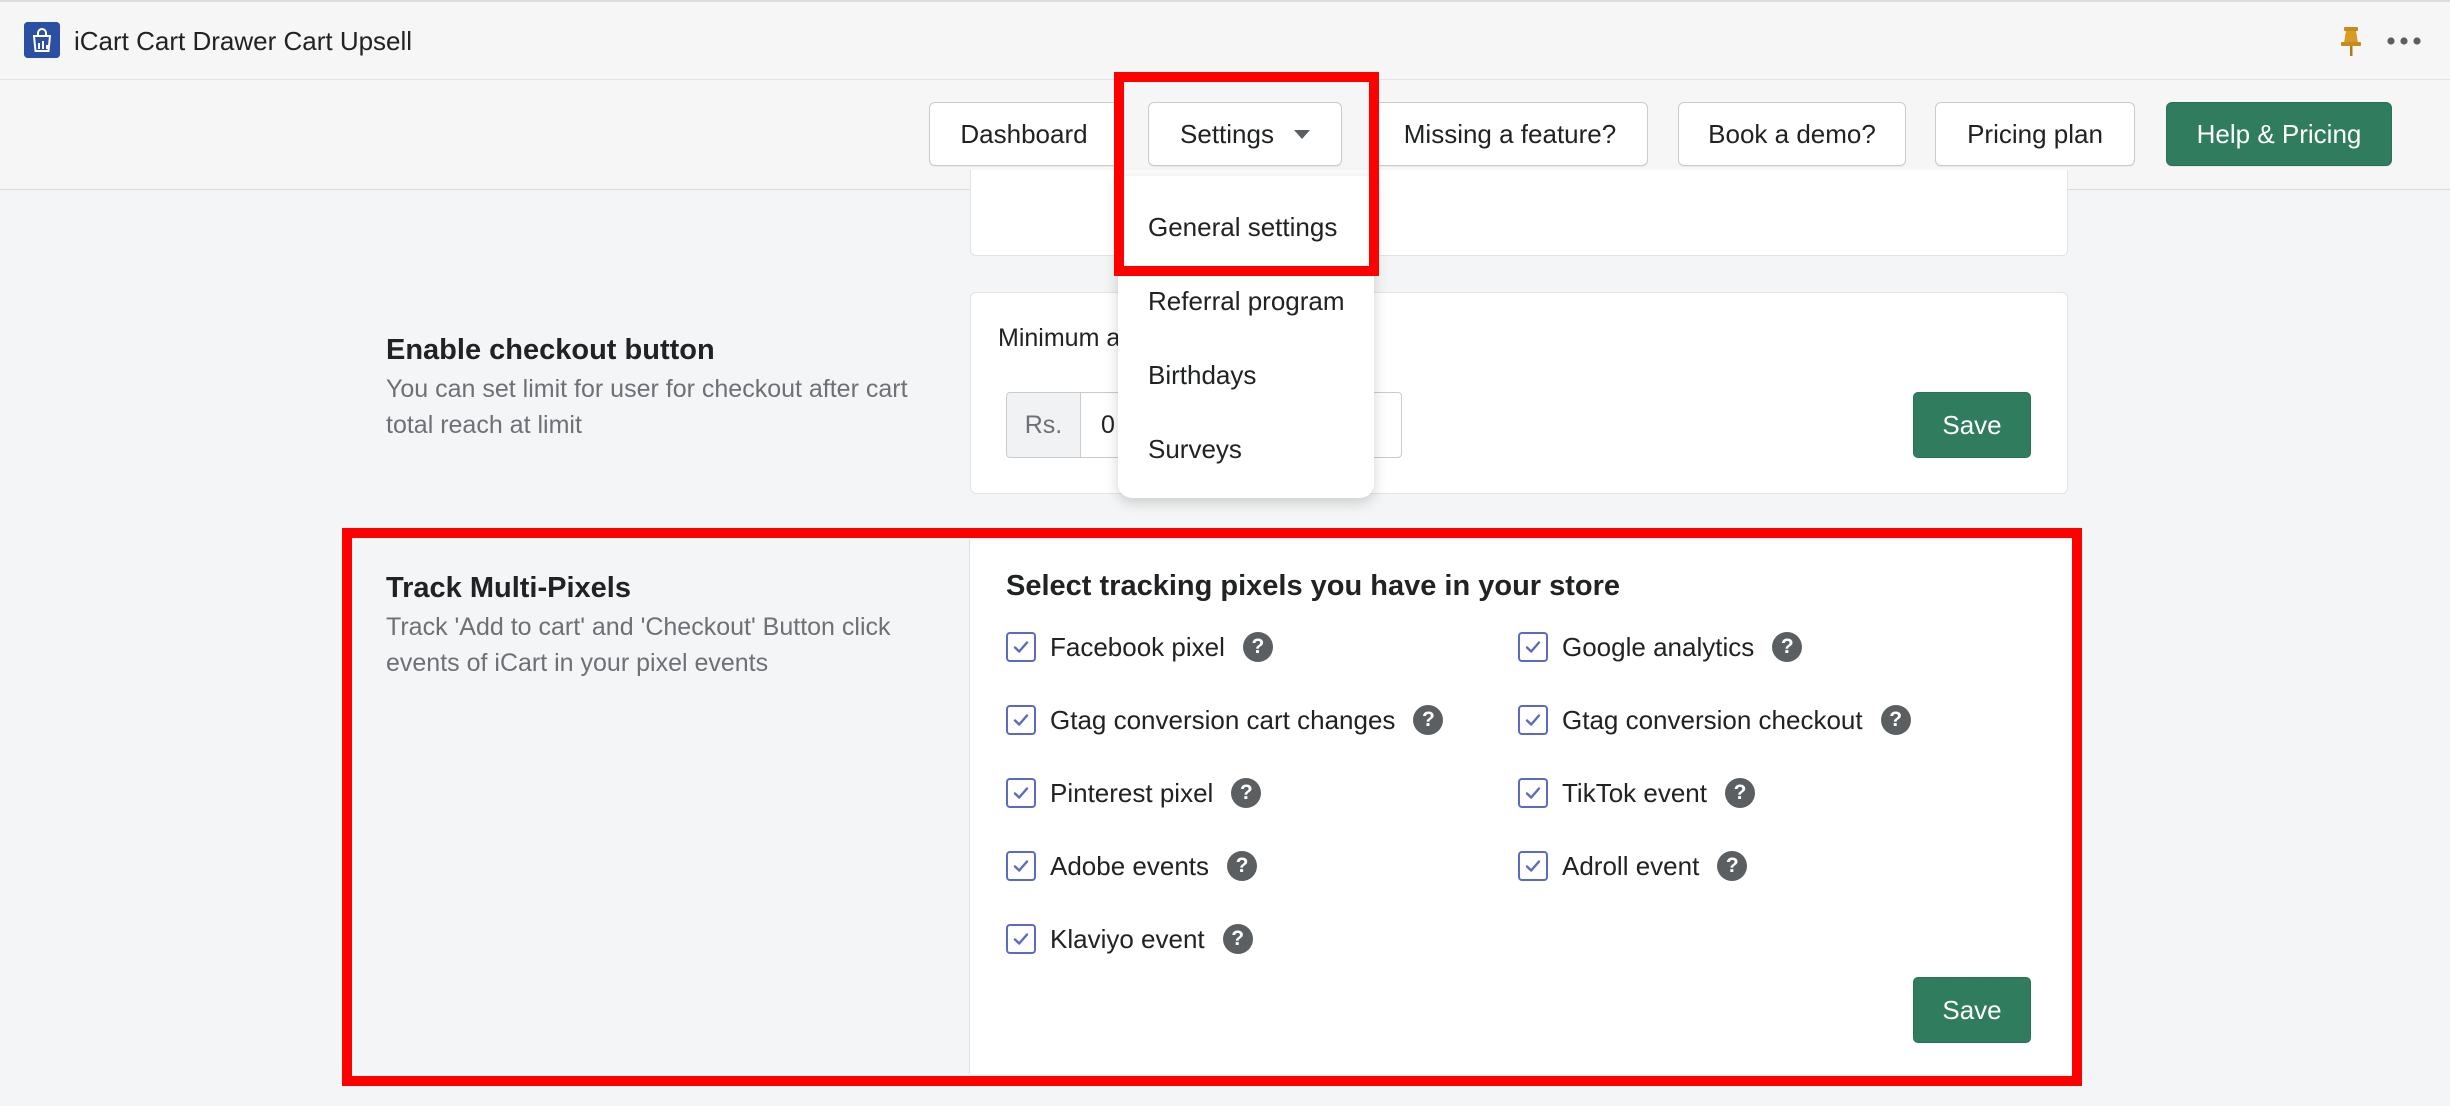 The image size is (2450, 1106). I want to click on pixel-option-label: Gtag conversion checkout, so click(1712, 719).